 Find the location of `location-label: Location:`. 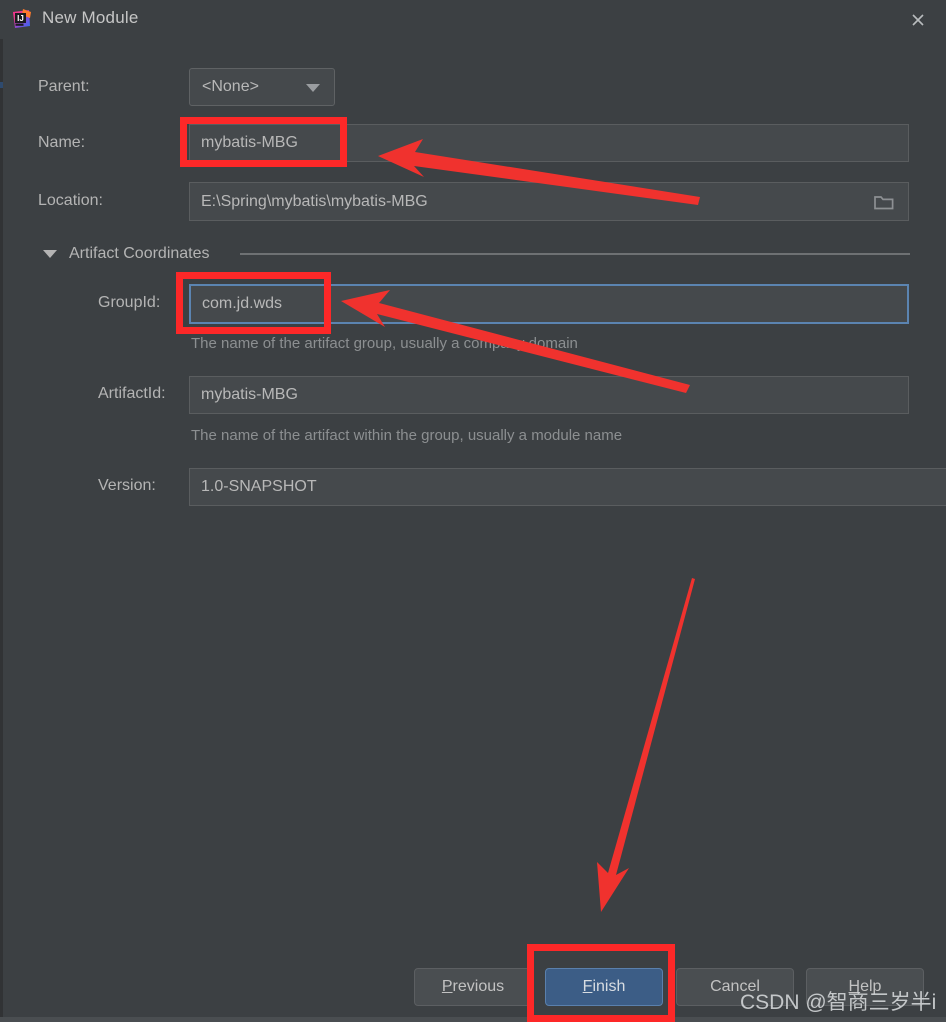

location-label: Location: is located at coordinates (70, 200).